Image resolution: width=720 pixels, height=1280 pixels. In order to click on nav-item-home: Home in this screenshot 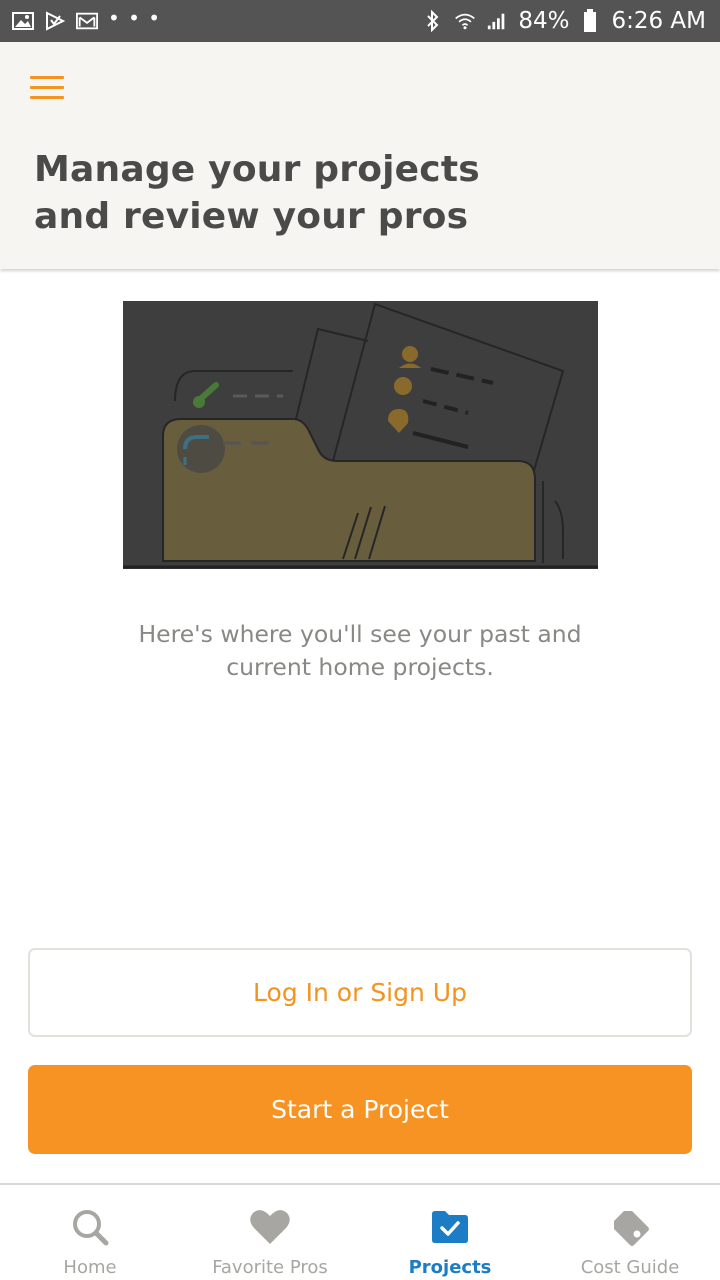, I will do `click(90, 1232)`.